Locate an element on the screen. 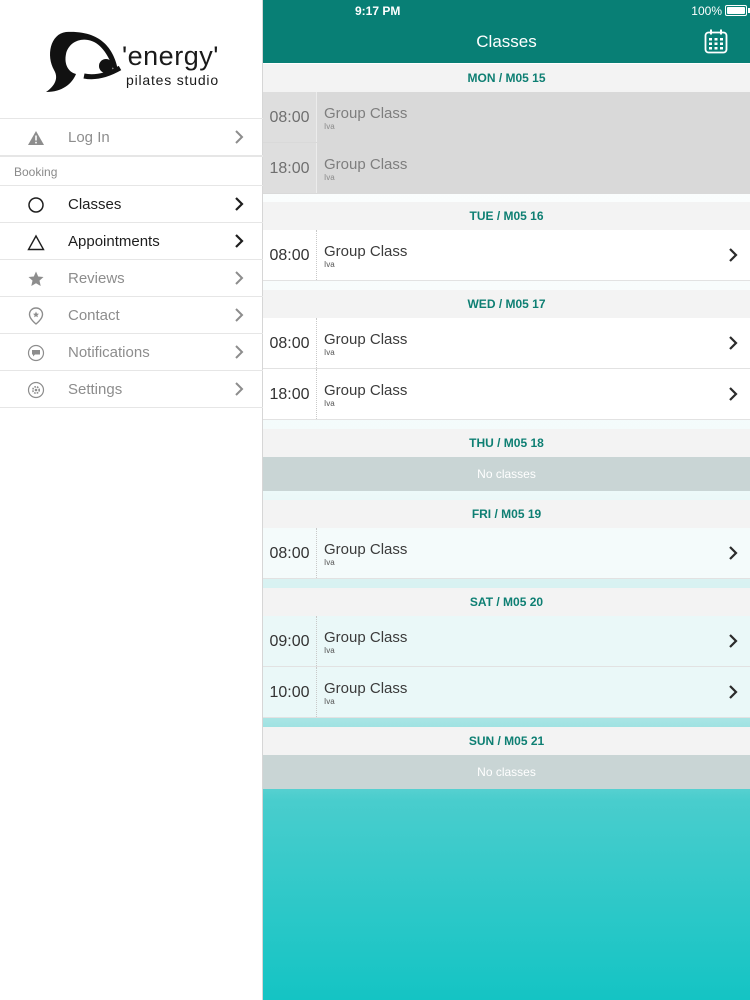 The image size is (750, 1000). class-time: 09:00 is located at coordinates (290, 641).